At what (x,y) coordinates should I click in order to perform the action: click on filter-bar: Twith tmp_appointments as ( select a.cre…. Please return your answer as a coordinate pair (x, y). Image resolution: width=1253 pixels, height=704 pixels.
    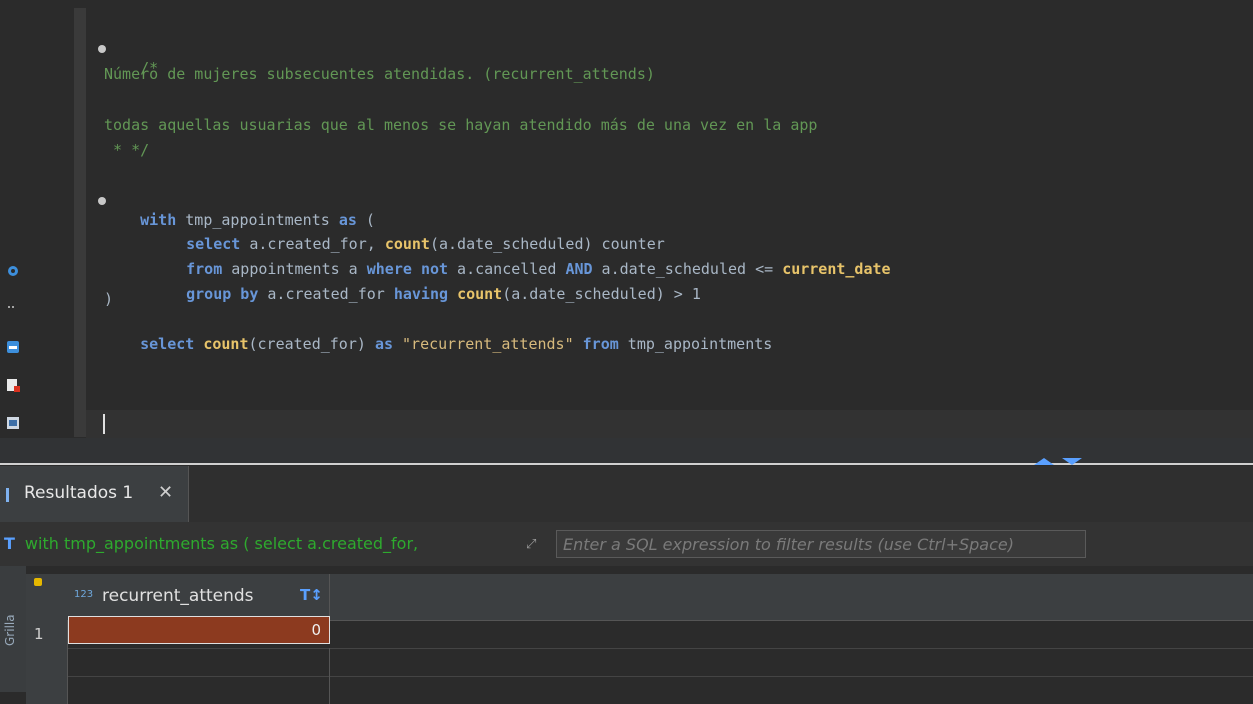
    Looking at the image, I should click on (626, 544).